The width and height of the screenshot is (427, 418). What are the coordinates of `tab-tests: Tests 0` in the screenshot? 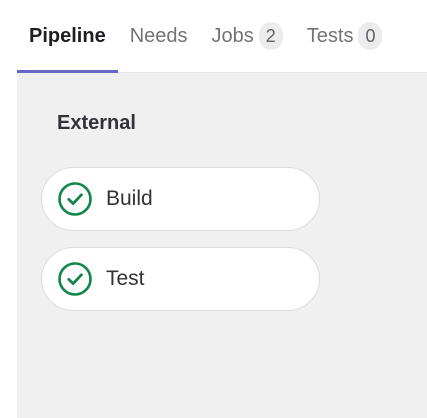 It's located at (345, 36).